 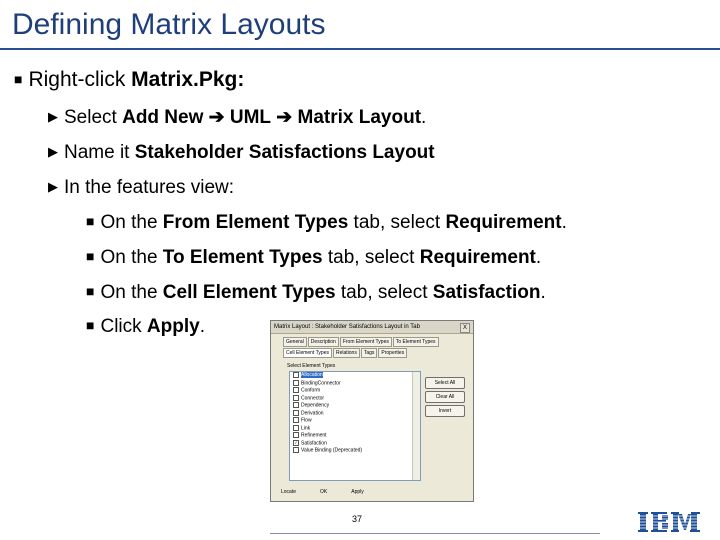 I want to click on clear-all-button: Clear All, so click(x=445, y=397).